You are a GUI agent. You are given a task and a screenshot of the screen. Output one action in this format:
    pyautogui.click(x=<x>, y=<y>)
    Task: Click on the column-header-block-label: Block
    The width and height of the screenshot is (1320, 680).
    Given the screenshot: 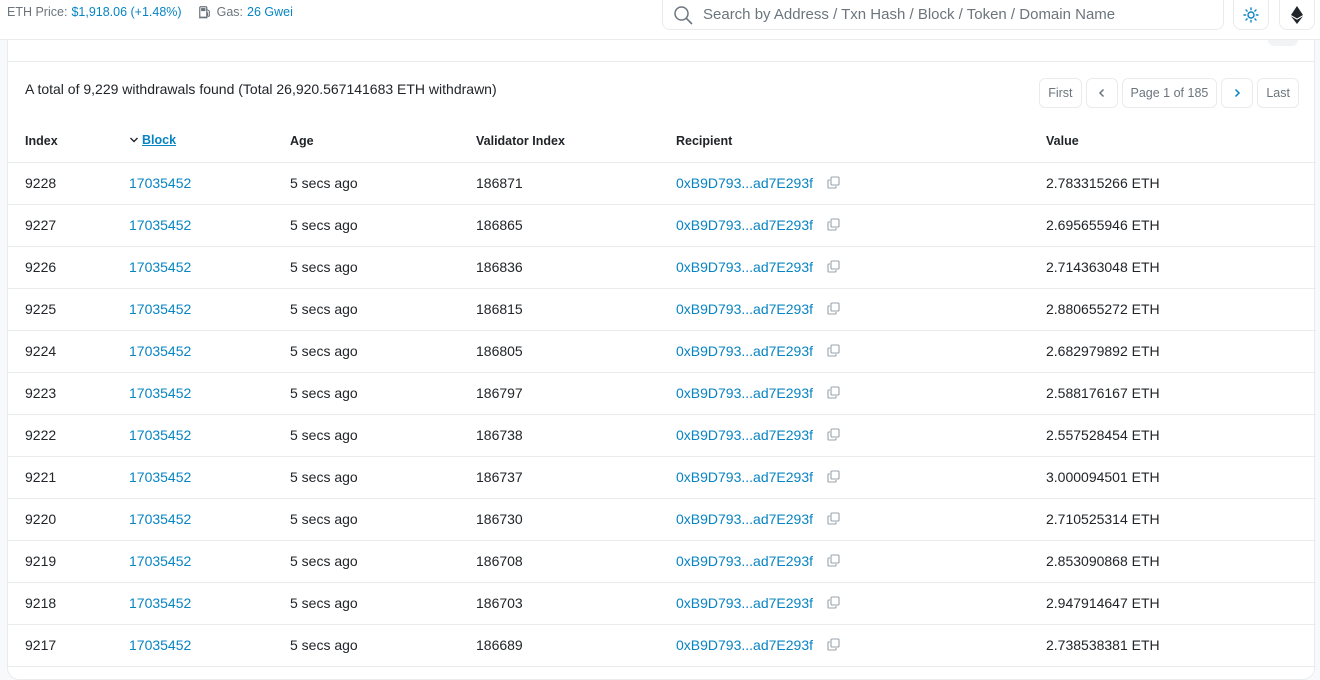 What is the action you would take?
    pyautogui.click(x=159, y=140)
    